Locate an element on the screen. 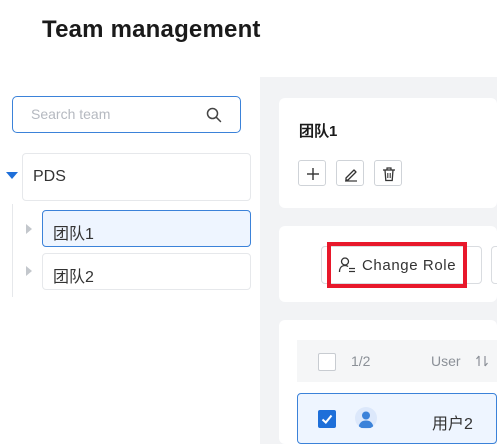 This screenshot has width=497, height=444. table-row: 用户2 is located at coordinates (397, 418).